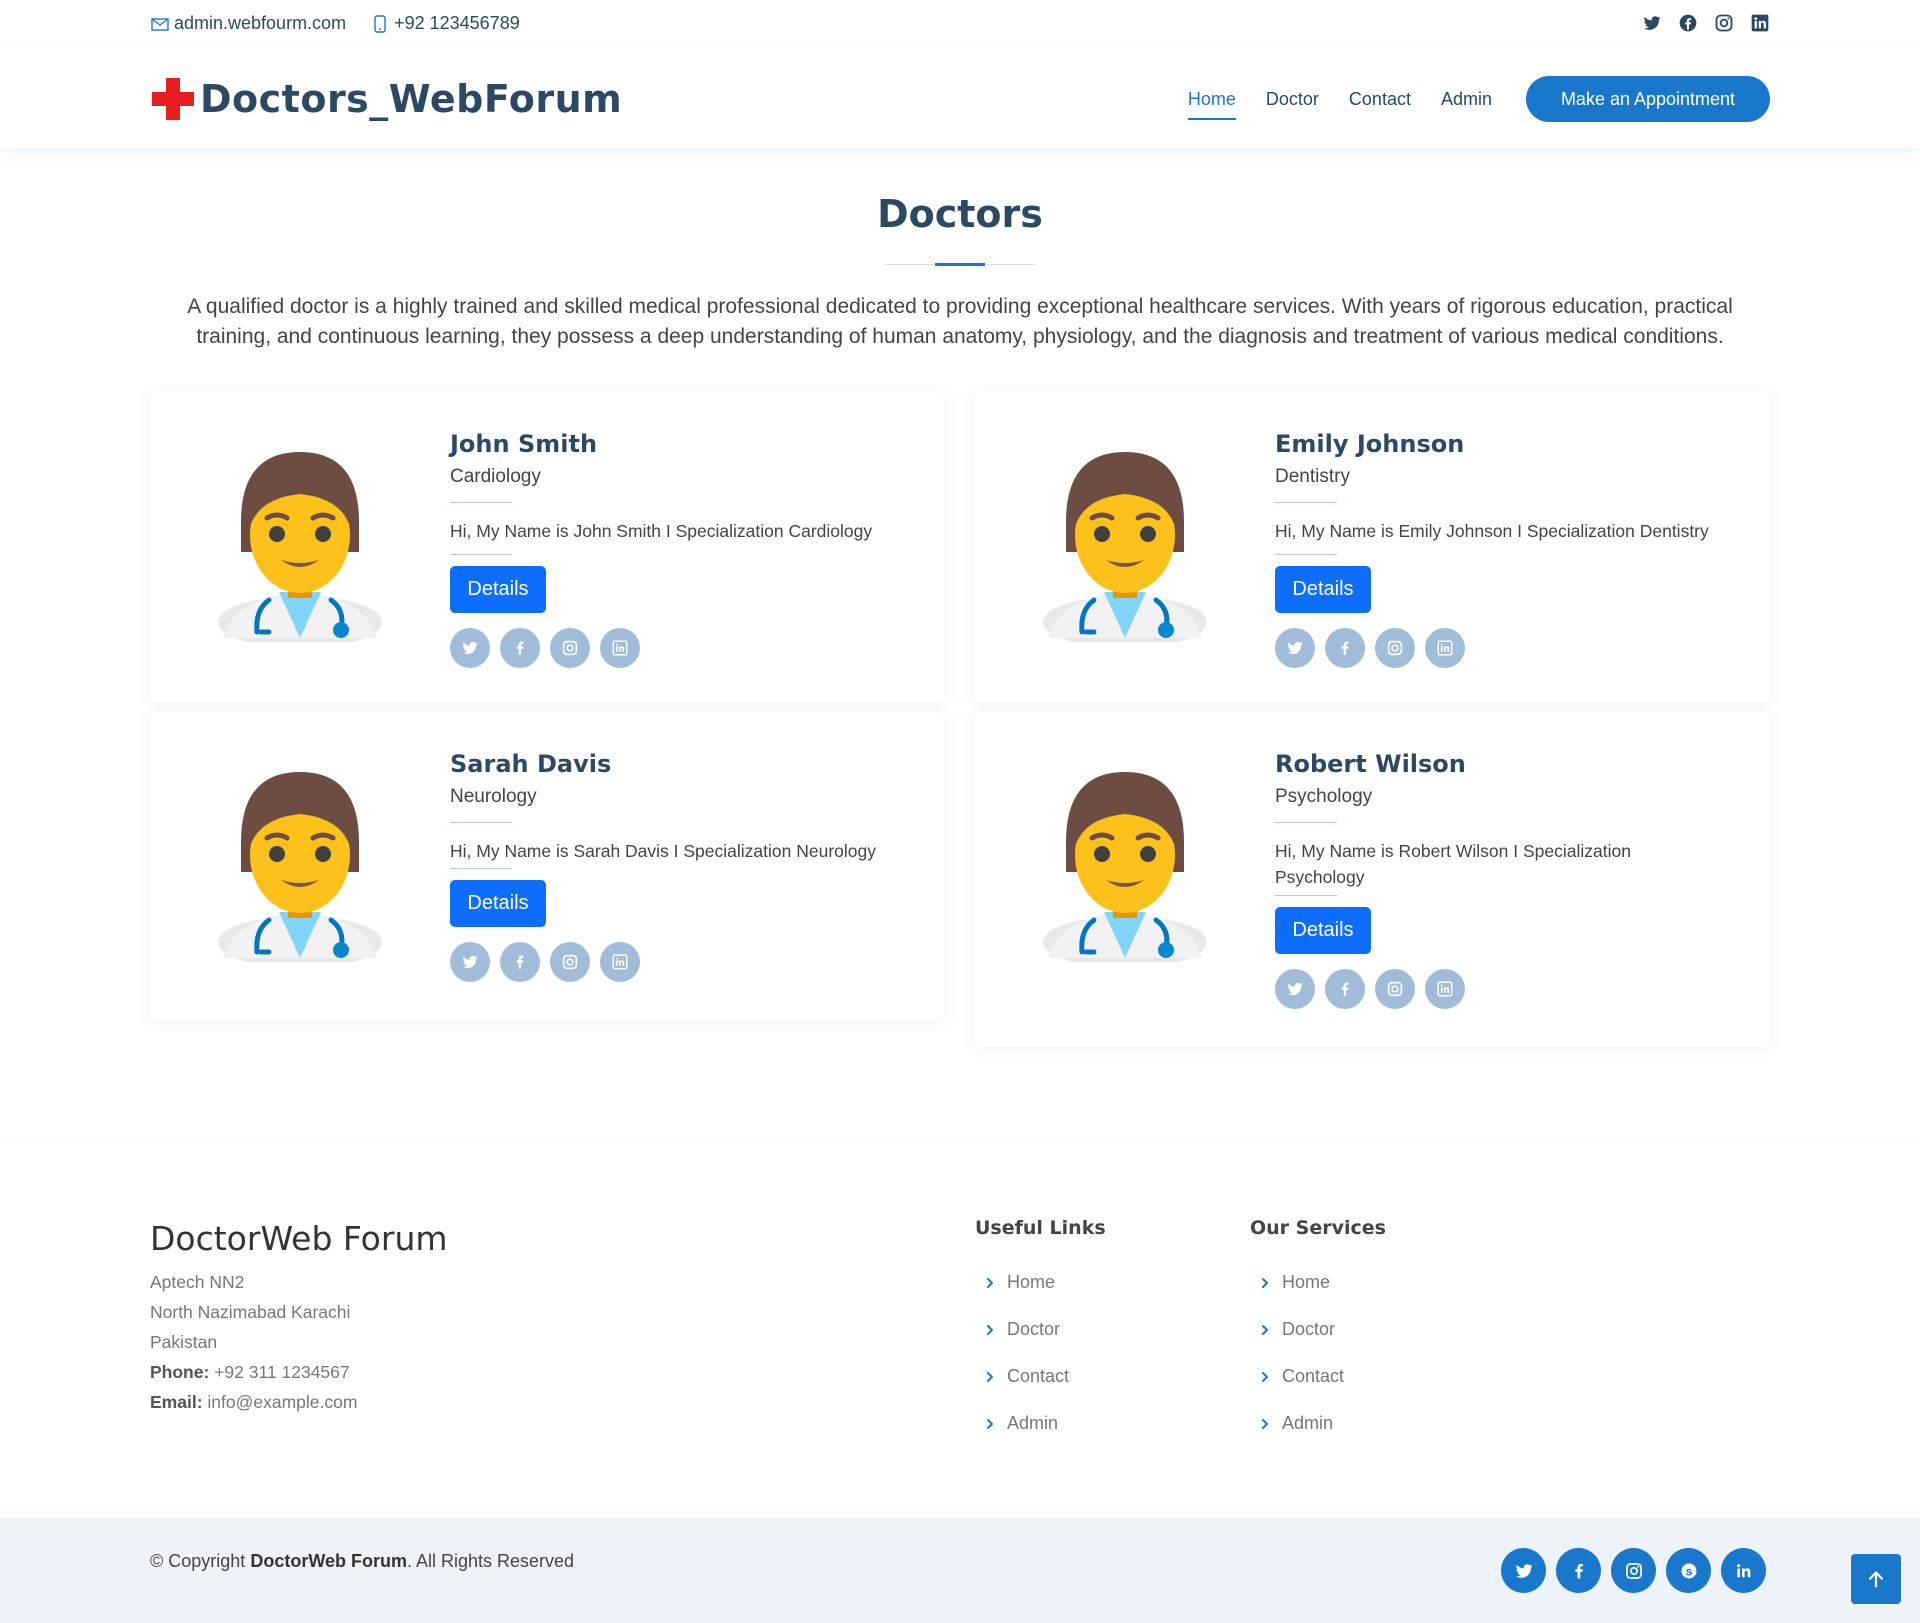  I want to click on site-logo: Doctors_WebForum, so click(386, 99).